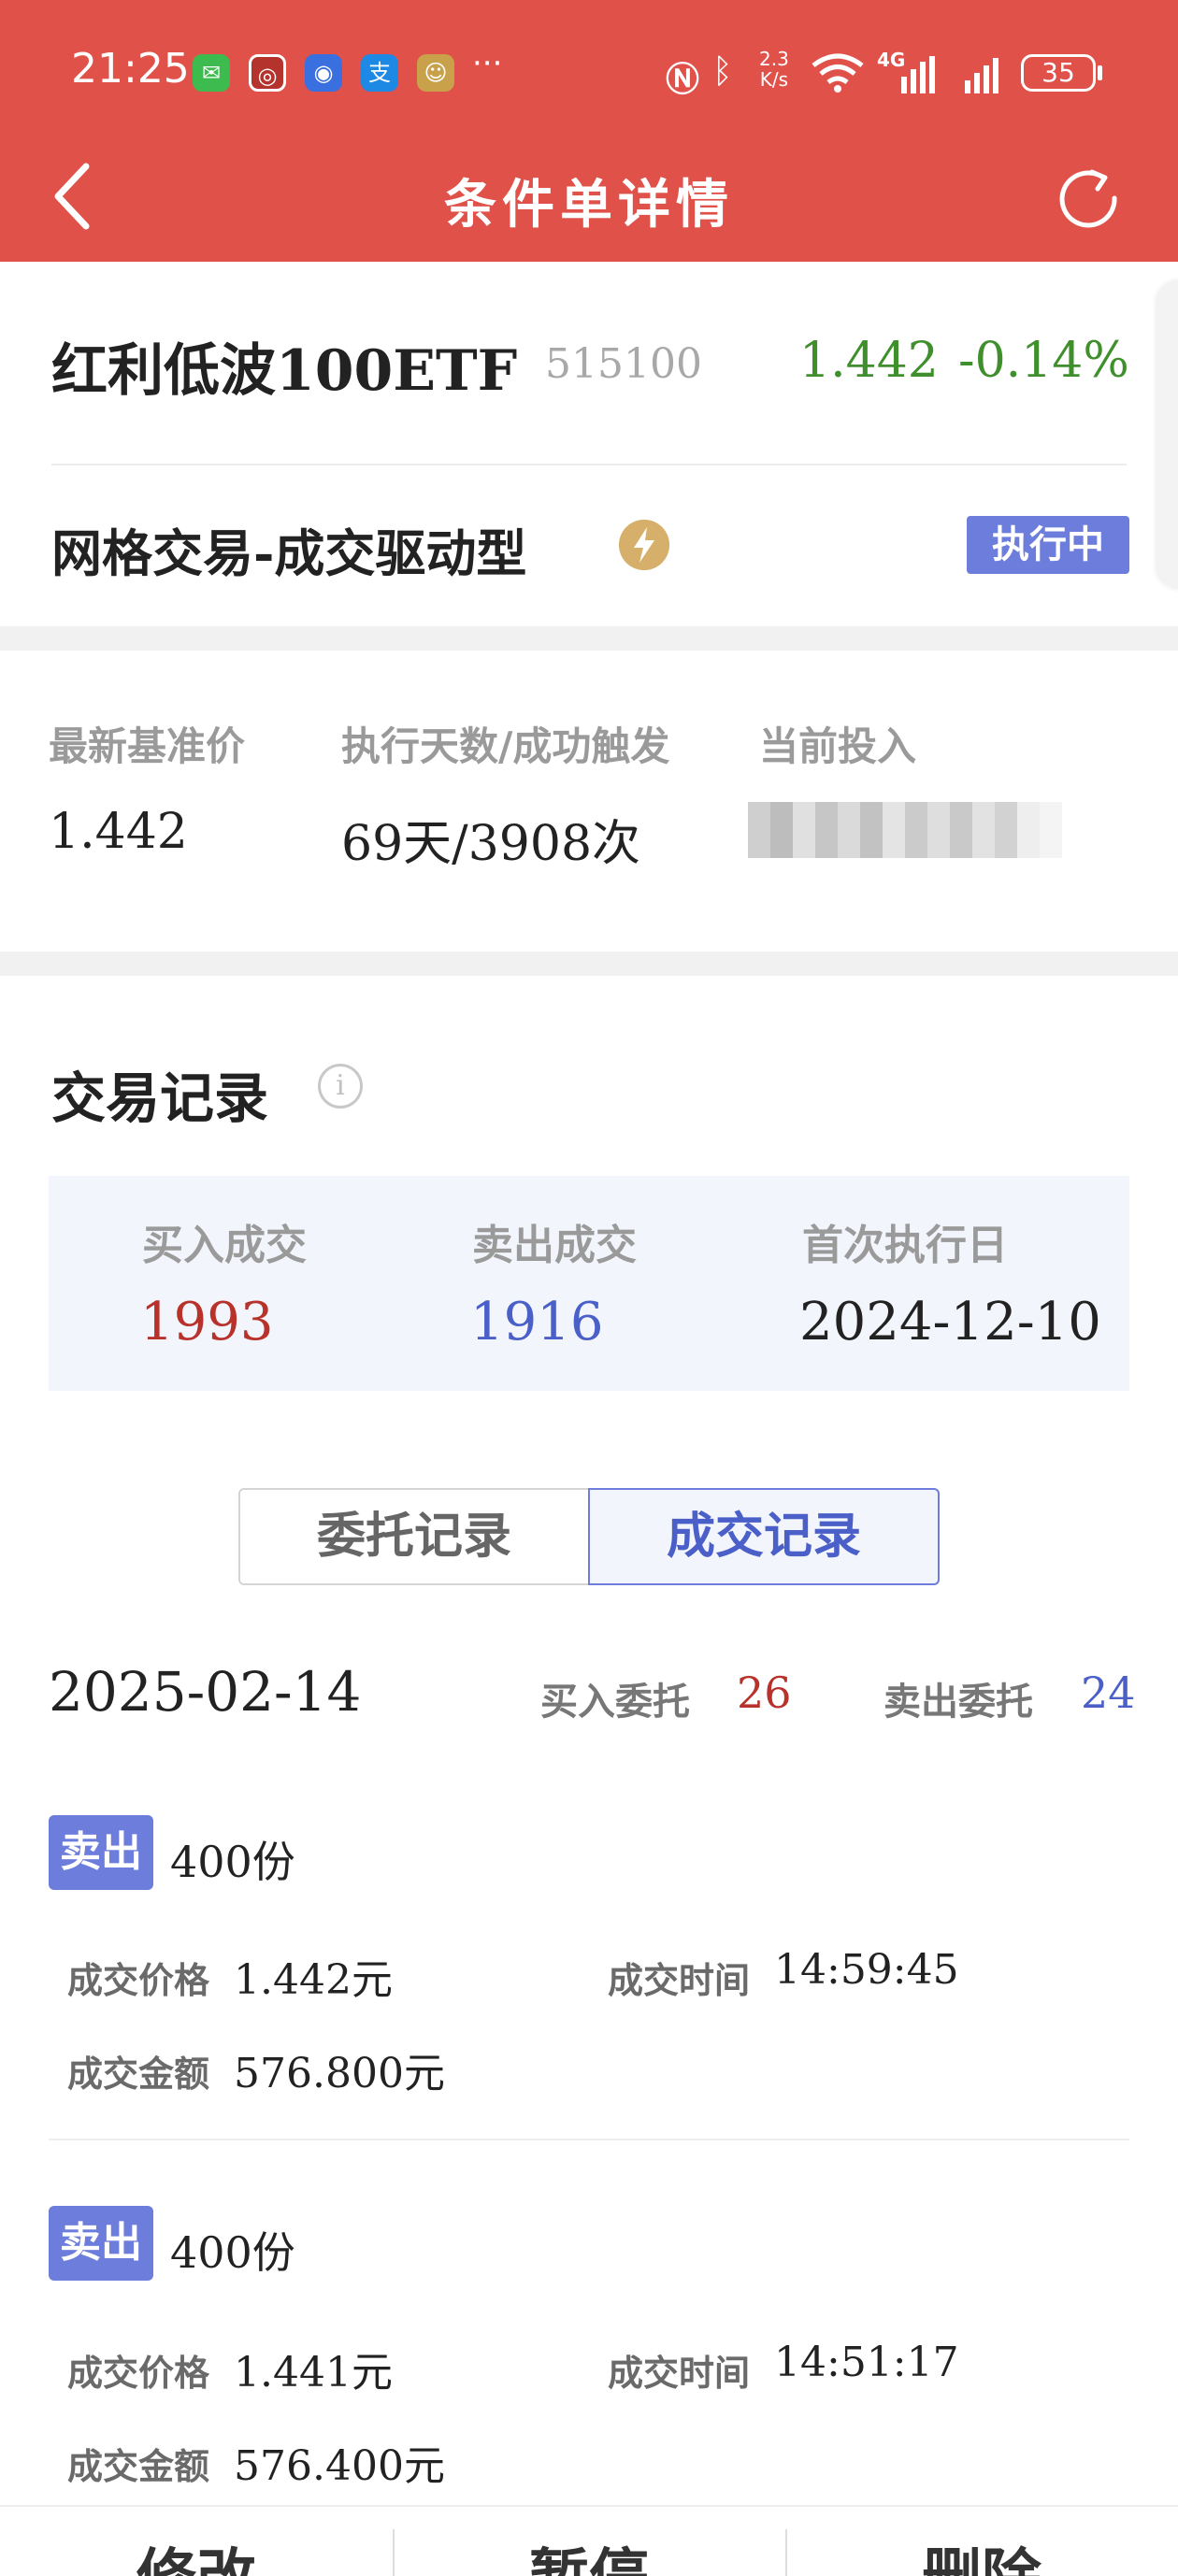 The image size is (1178, 2576). I want to click on app-icon: ◉, so click(323, 73).